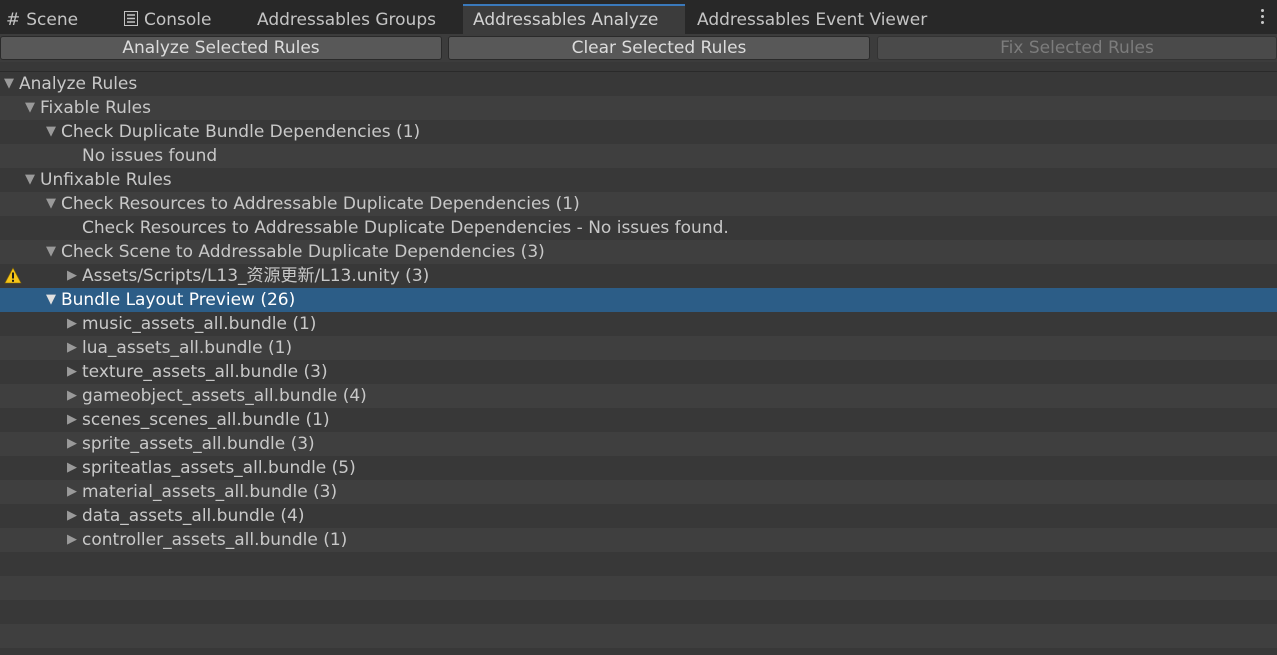 This screenshot has width=1277, height=655. I want to click on tree-row: ▶ Assets/Scripts/L13_资源更新/L13.unity (3), so click(638, 276).